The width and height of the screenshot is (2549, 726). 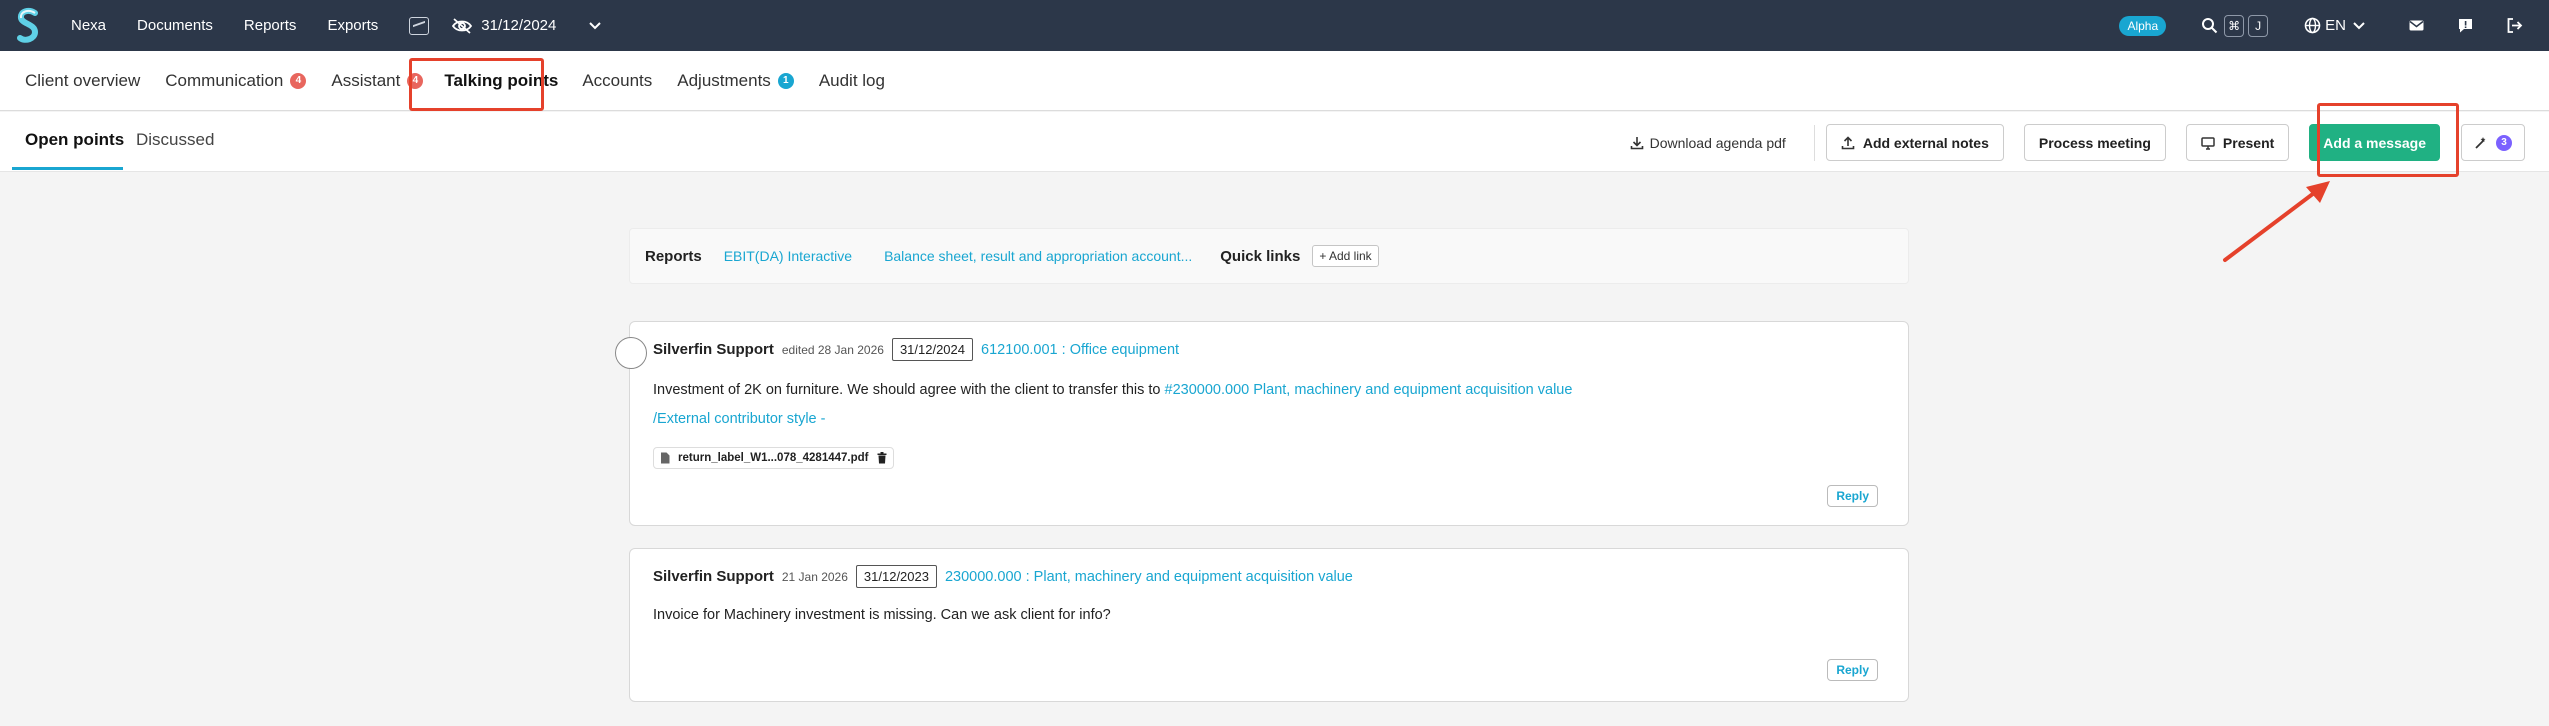 What do you see at coordinates (595, 26) in the screenshot?
I see `chevron-down-icon` at bounding box center [595, 26].